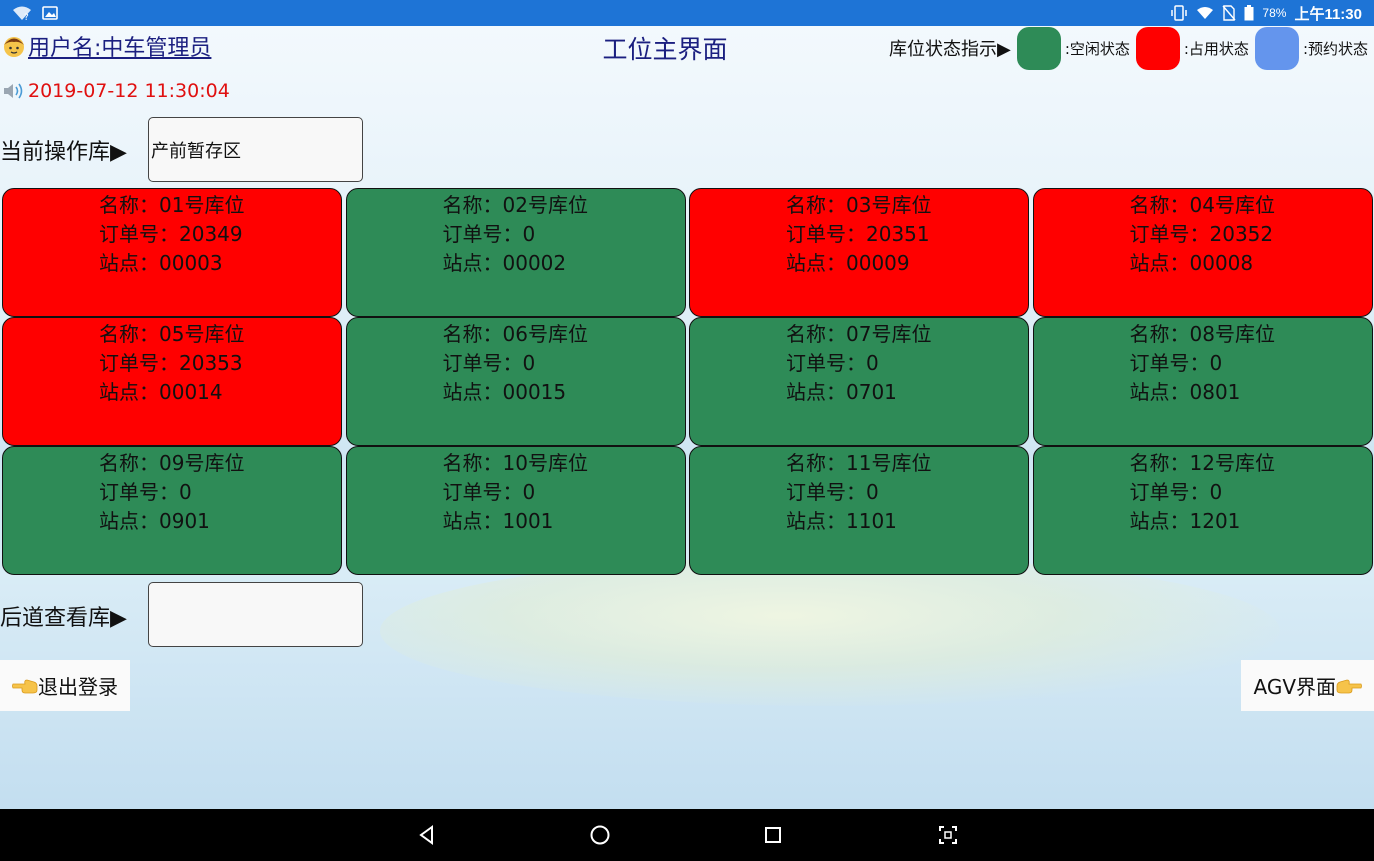 The width and height of the screenshot is (1374, 861). Describe the element at coordinates (172, 463) in the screenshot. I see `slot-name: 名称：09号库位` at that location.